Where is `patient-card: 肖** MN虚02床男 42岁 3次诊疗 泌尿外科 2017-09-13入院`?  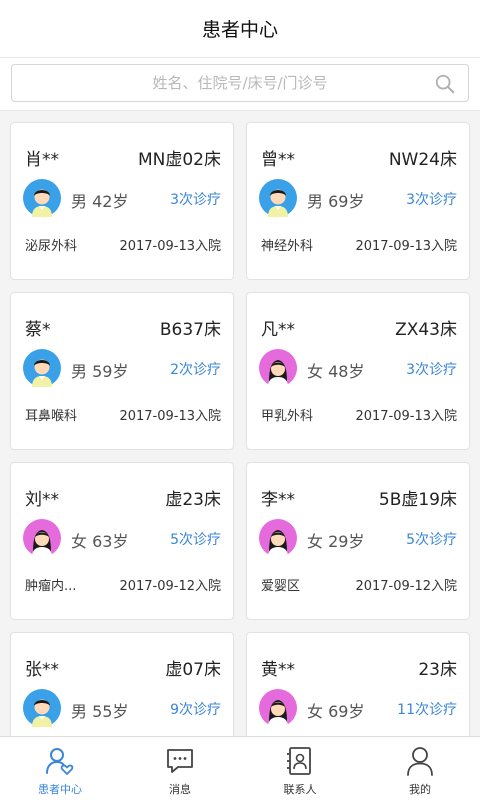 patient-card: 肖** MN虚02床男 42岁 3次诊疗 泌尿外科 2017-09-13入院 is located at coordinates (122, 201).